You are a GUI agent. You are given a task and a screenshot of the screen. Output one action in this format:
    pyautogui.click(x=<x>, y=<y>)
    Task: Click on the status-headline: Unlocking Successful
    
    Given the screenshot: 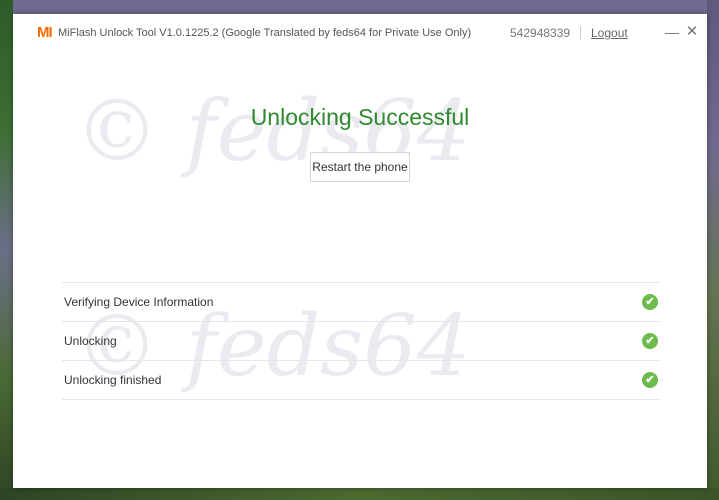 What is the action you would take?
    pyautogui.click(x=360, y=117)
    